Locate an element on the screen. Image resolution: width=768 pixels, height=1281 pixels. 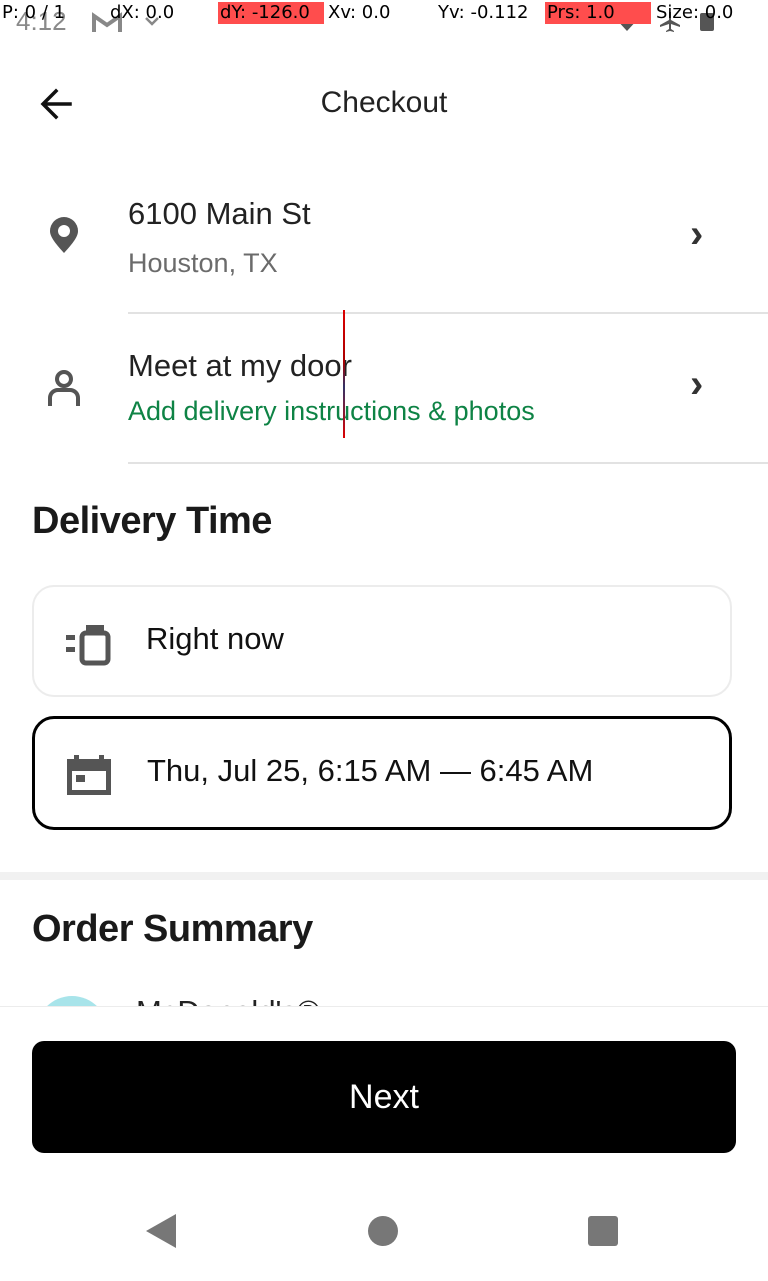
overlay-dy: dY: -126.0 is located at coordinates (271, 13).